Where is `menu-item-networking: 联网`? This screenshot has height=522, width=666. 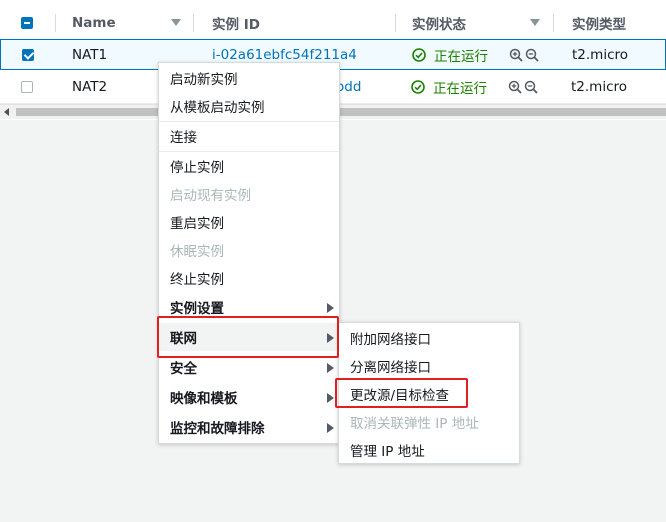 menu-item-networking: 联网 is located at coordinates (249, 337).